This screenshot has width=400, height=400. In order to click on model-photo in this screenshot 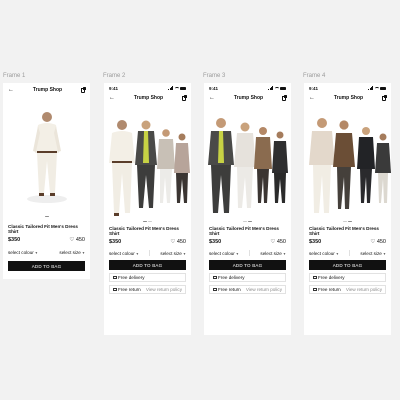, I will do `click(248, 165)`.